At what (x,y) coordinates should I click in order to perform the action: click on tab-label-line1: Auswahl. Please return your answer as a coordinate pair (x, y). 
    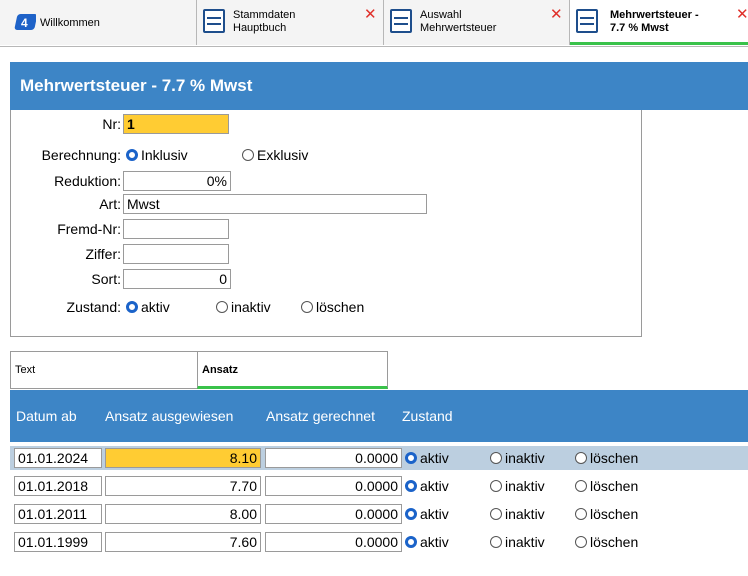
    Looking at the image, I should click on (441, 15).